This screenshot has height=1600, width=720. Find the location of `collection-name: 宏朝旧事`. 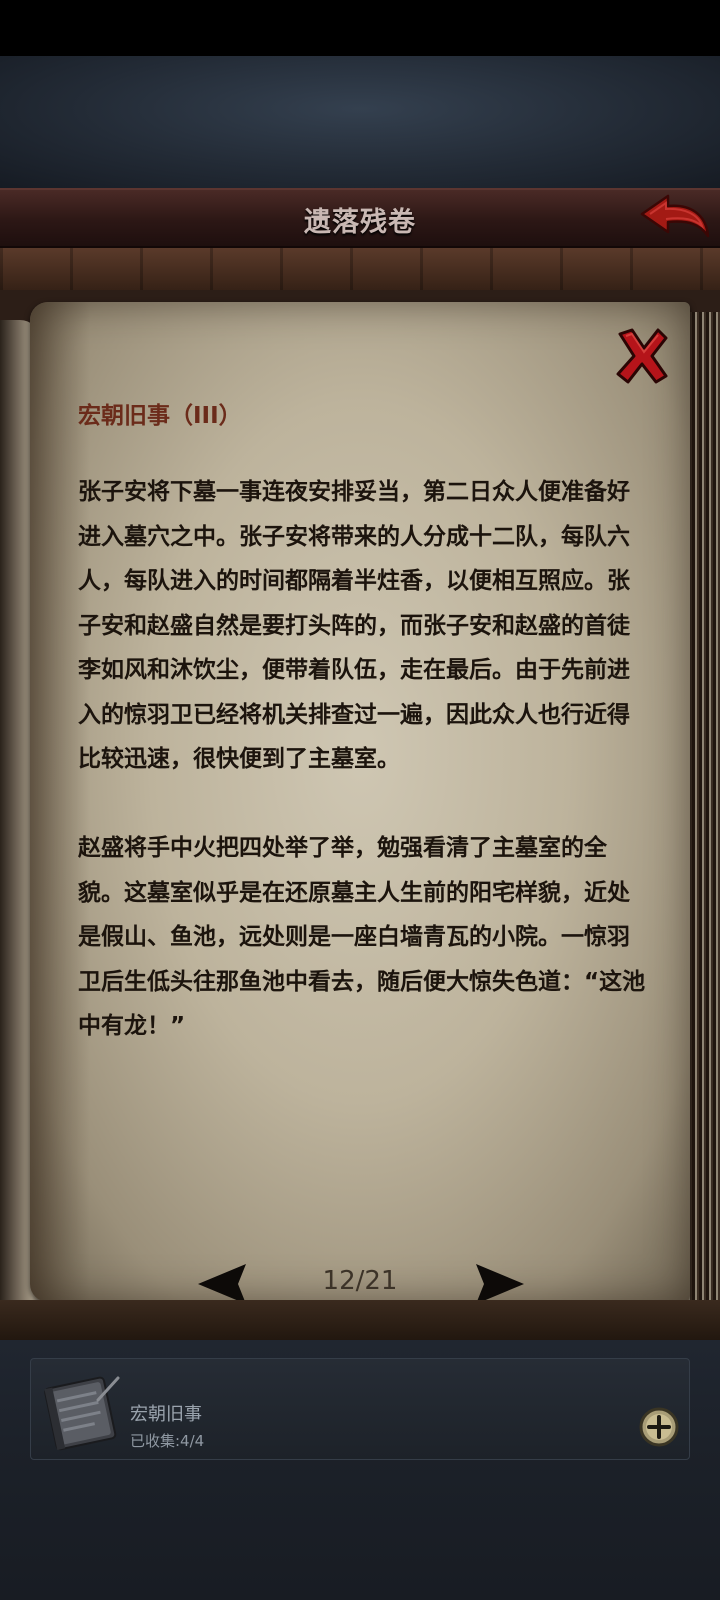

collection-name: 宏朝旧事 is located at coordinates (166, 1414).